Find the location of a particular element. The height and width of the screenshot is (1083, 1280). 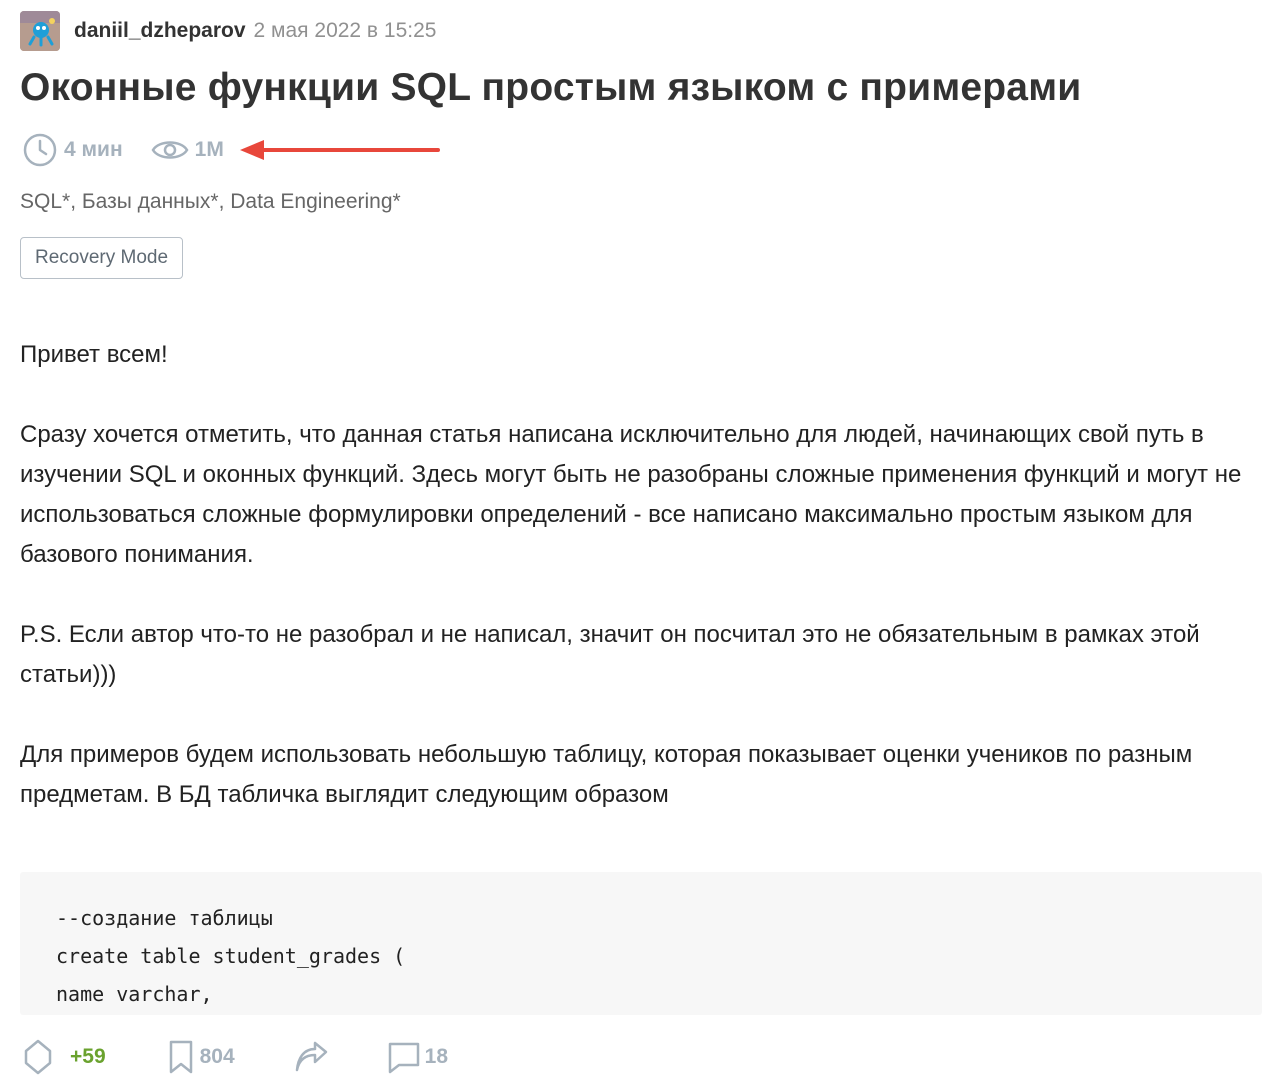

vote-score: +59 is located at coordinates (88, 1056).